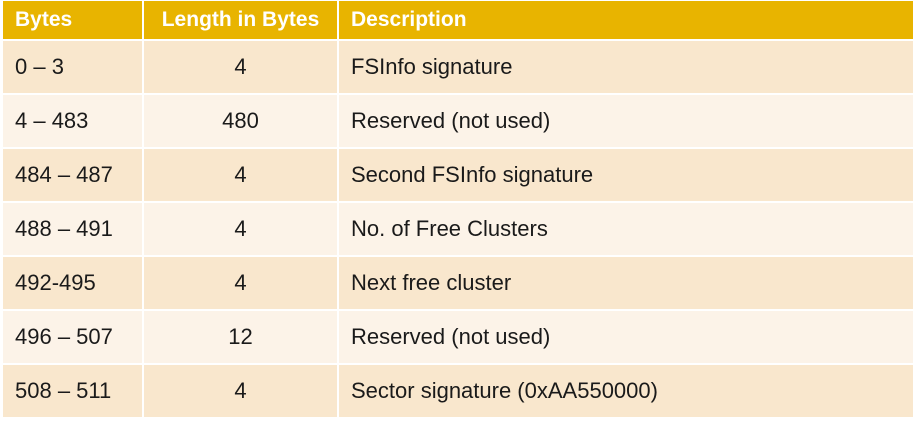 This screenshot has width=916, height=425. I want to click on header-row: Bytes Length in Bytes Description, so click(458, 21).